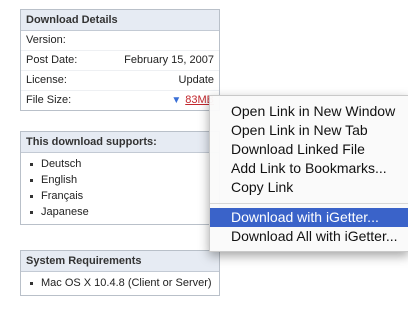 The width and height of the screenshot is (408, 329). What do you see at coordinates (309, 187) in the screenshot?
I see `menu-item-copy-link: Copy Link` at bounding box center [309, 187].